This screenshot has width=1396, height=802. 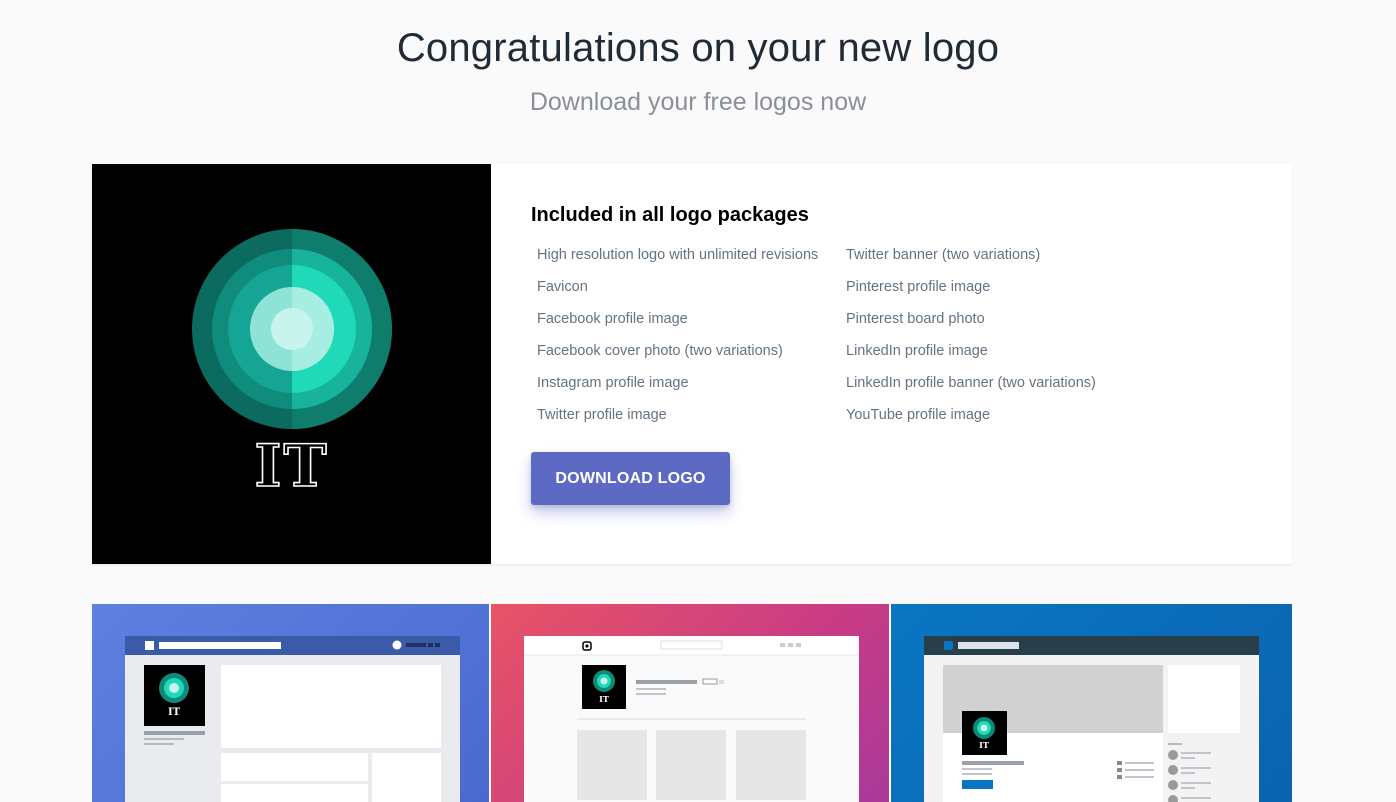 I want to click on feature-item: Pinterest board photo, so click(x=915, y=319).